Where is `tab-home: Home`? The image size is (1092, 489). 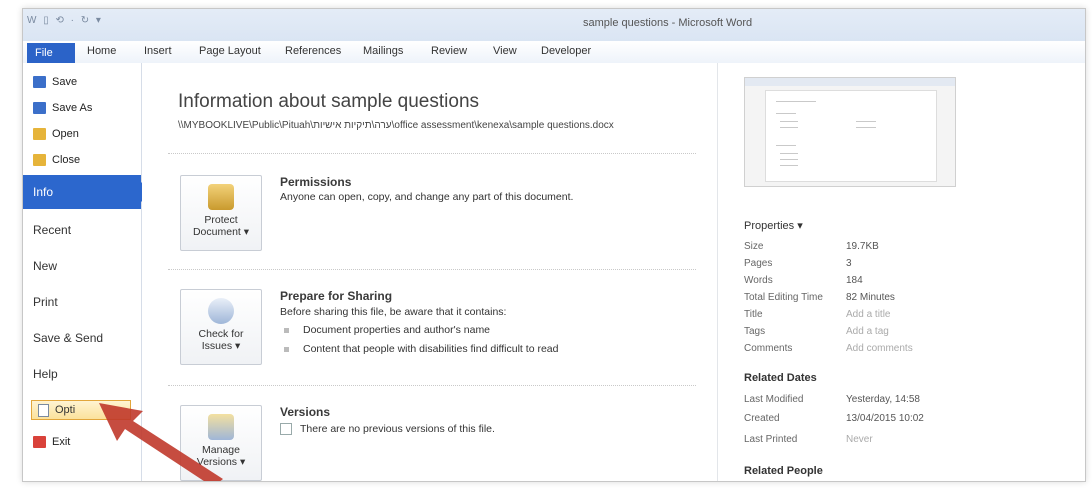
tab-home: Home is located at coordinates (101, 51).